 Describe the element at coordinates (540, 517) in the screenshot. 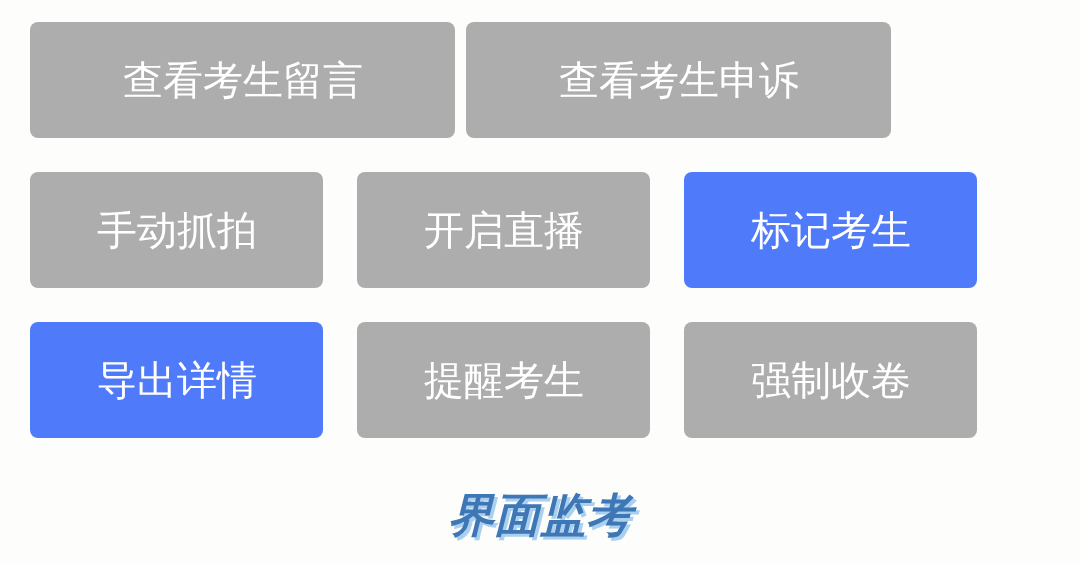

I see `caption-title: 界面监考` at that location.